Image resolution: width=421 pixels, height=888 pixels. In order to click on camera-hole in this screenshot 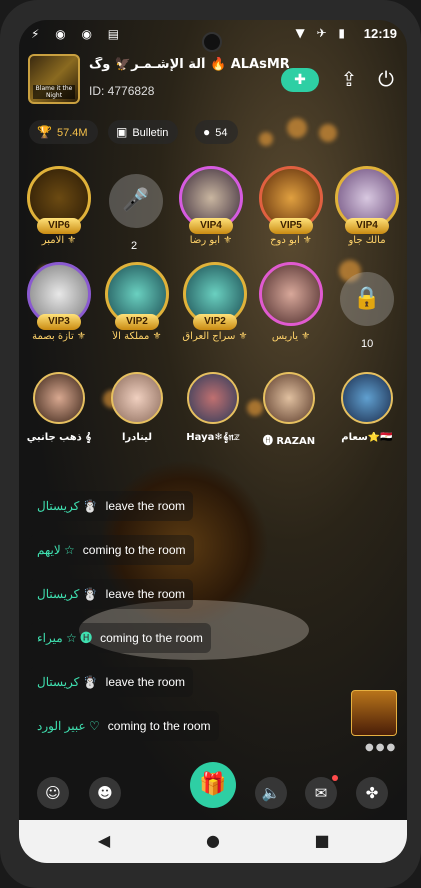, I will do `click(212, 42)`.